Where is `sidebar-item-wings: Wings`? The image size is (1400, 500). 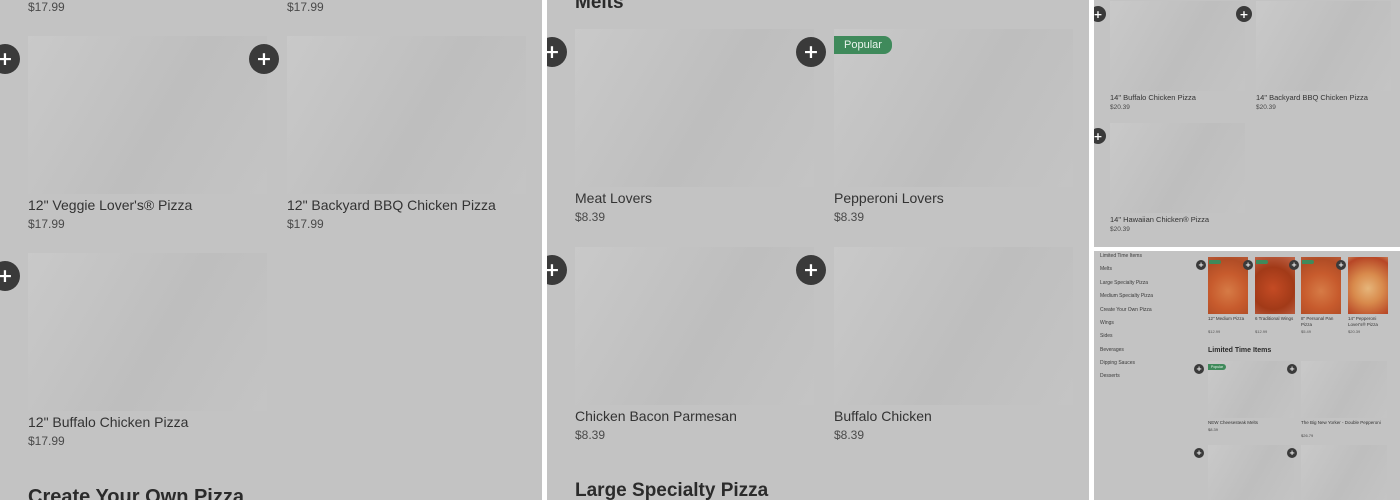
sidebar-item-wings: Wings is located at coordinates (1107, 323).